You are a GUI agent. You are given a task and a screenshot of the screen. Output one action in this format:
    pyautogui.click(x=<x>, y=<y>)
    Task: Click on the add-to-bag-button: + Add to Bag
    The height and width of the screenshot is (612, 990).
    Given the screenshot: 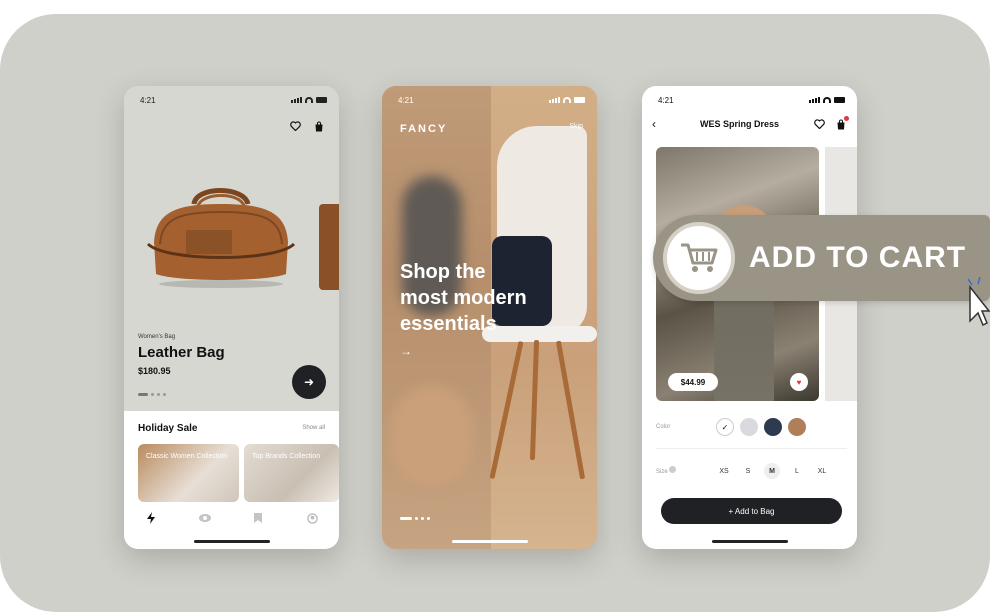 What is the action you would take?
    pyautogui.click(x=751, y=511)
    